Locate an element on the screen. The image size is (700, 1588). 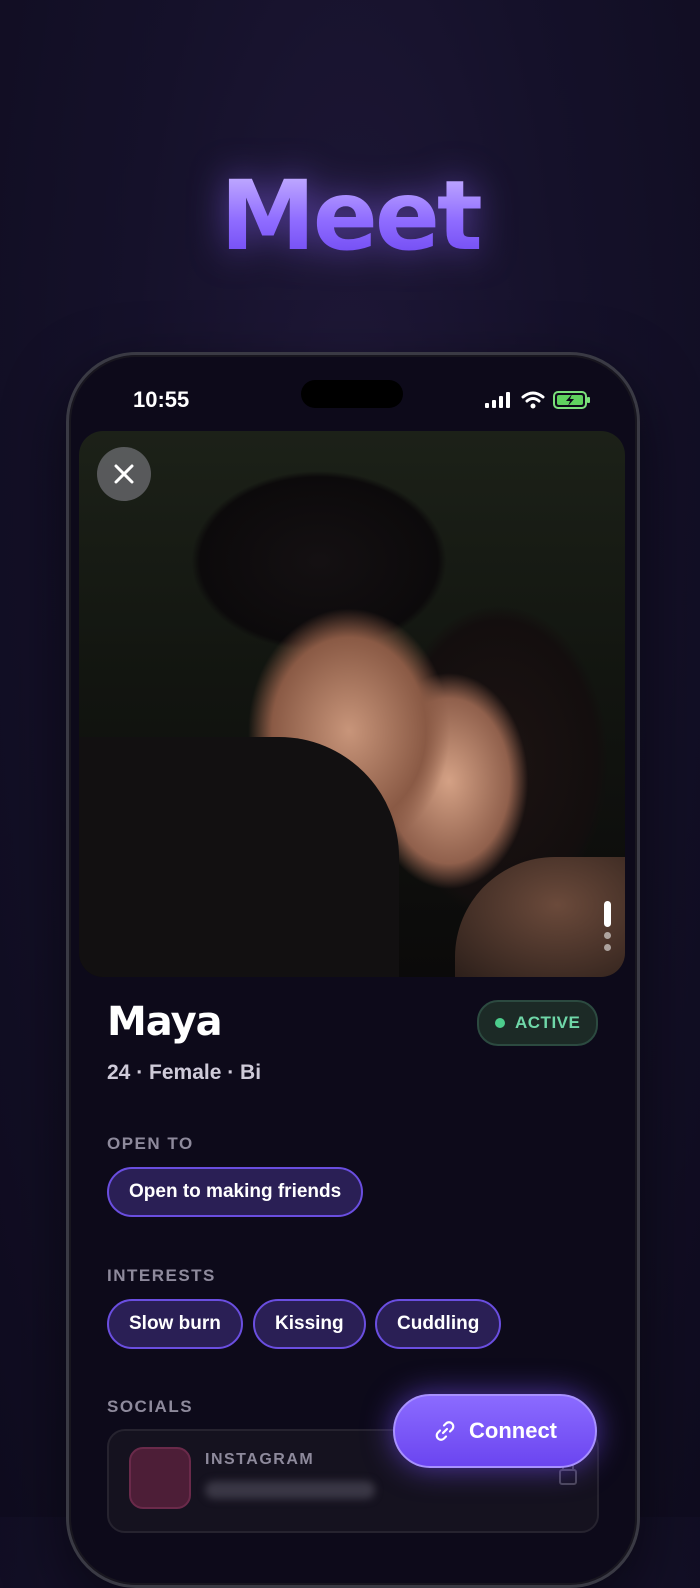
profile-name: Maya is located at coordinates (165, 1022).